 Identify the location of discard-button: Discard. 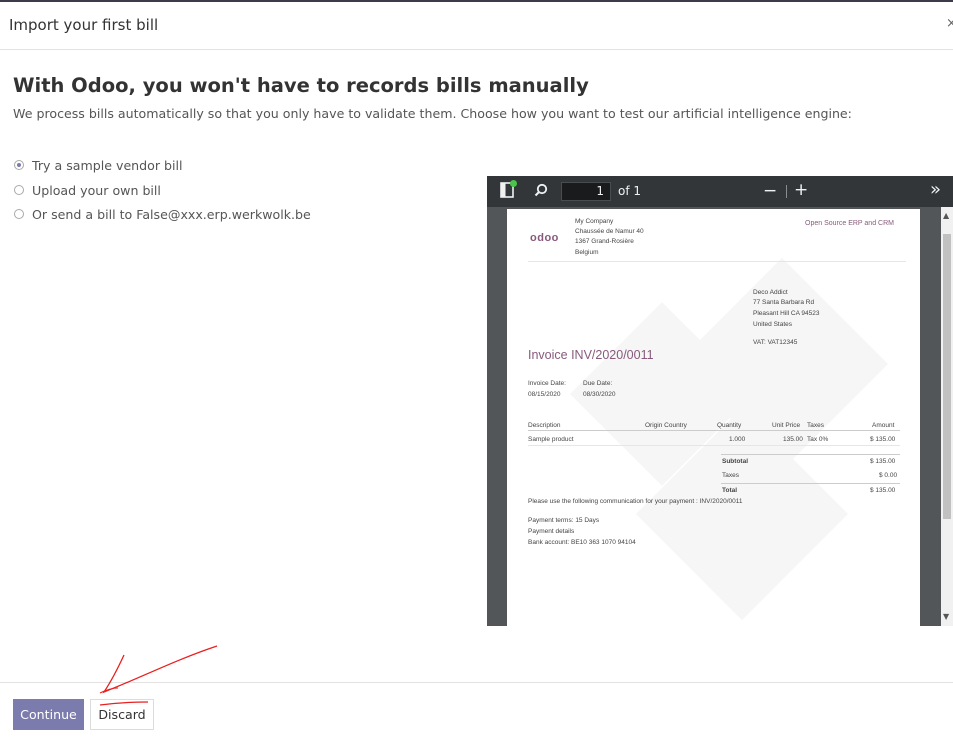
(122, 714).